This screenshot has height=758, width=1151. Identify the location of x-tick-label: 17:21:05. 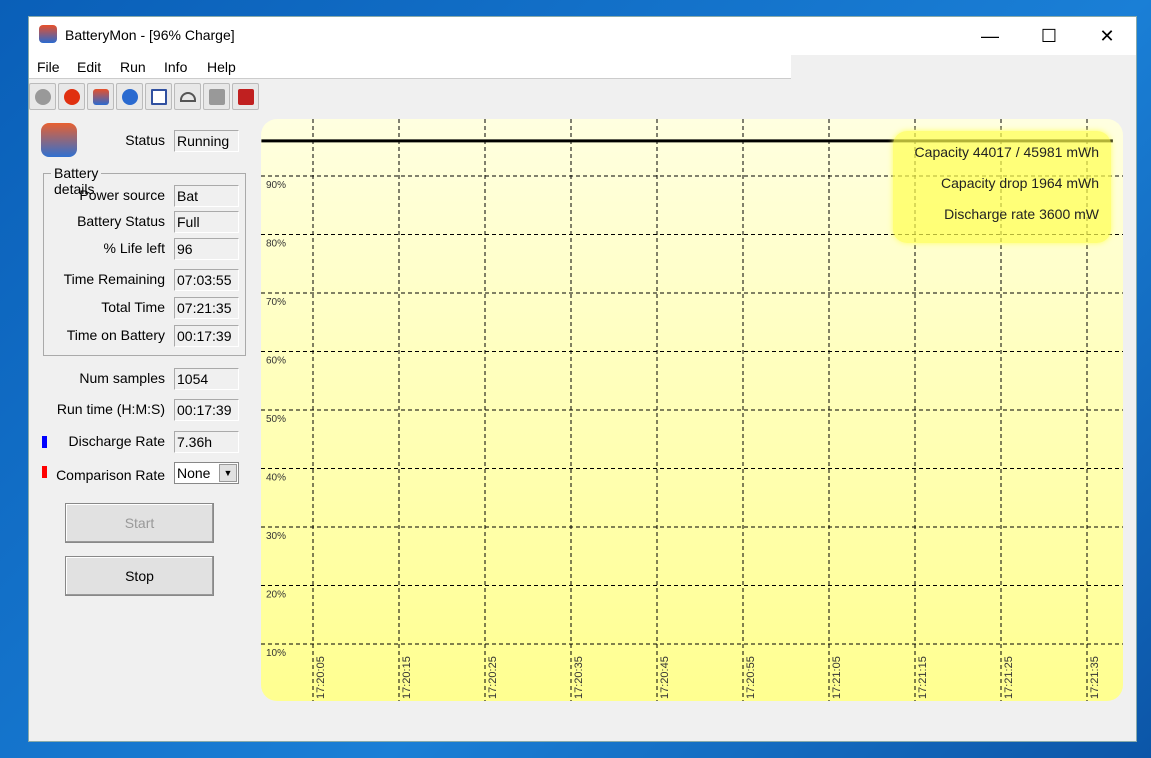
(837, 677).